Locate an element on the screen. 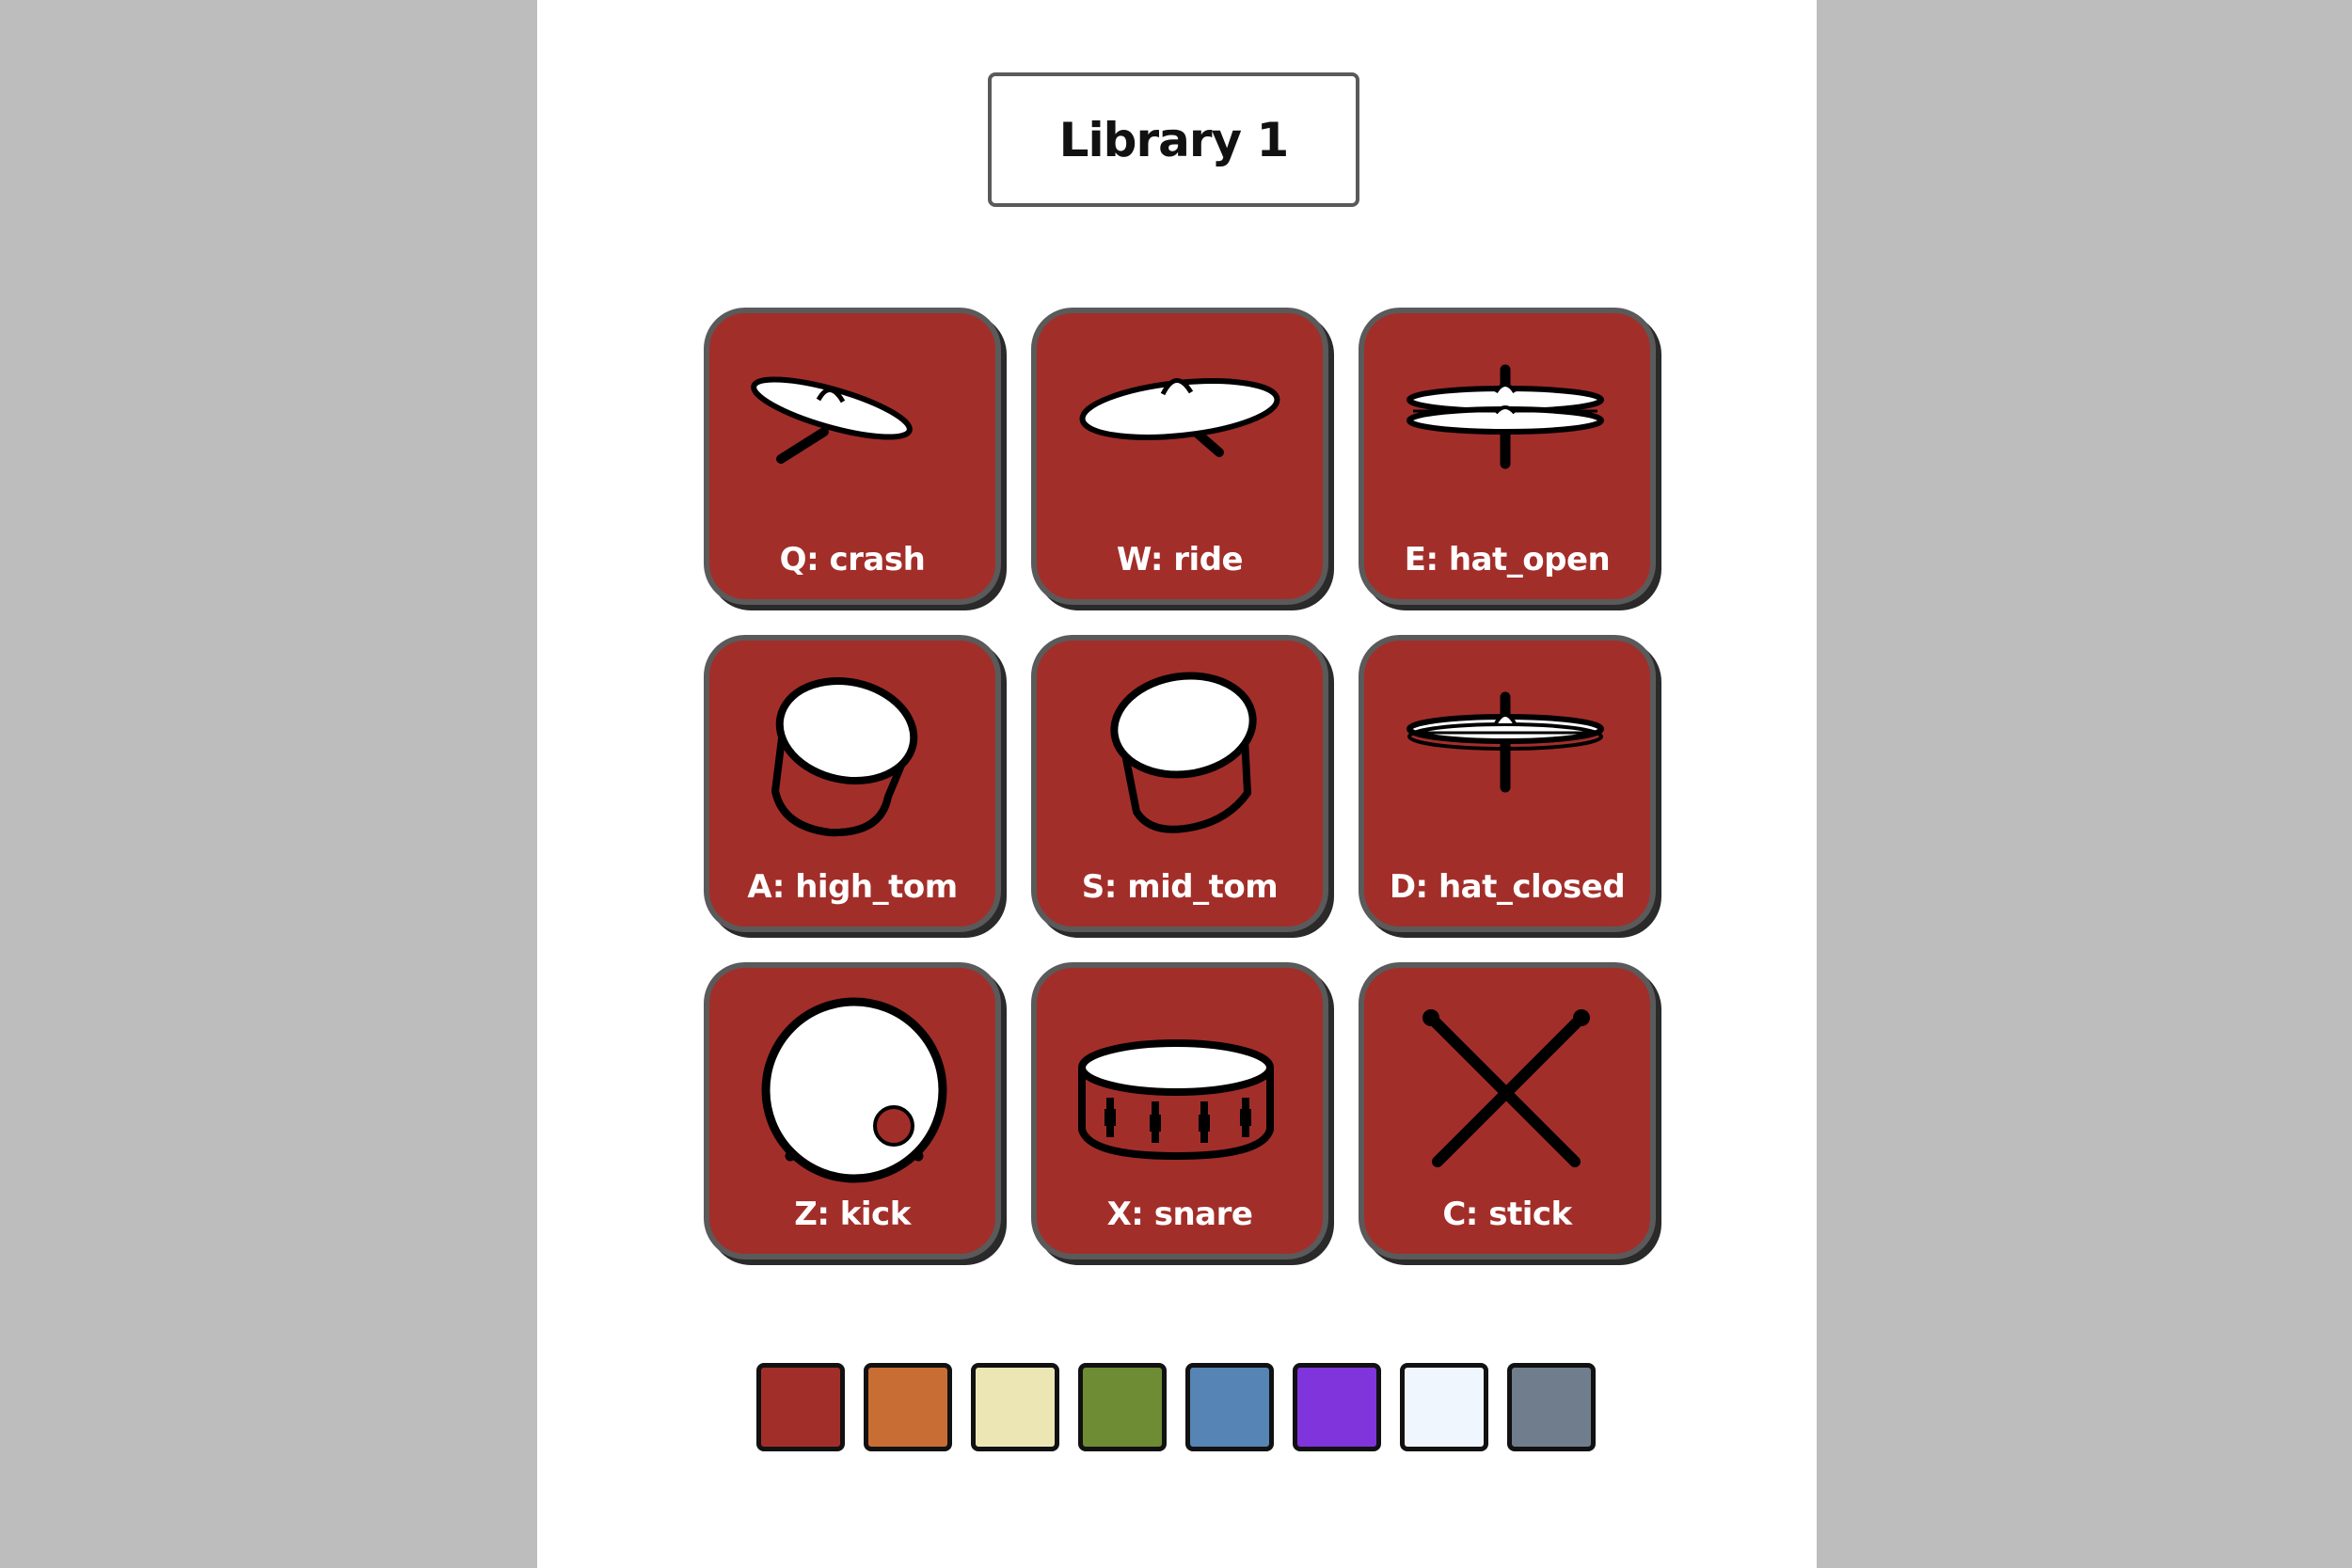  pad-stick: C: stick is located at coordinates (1507, 1110).